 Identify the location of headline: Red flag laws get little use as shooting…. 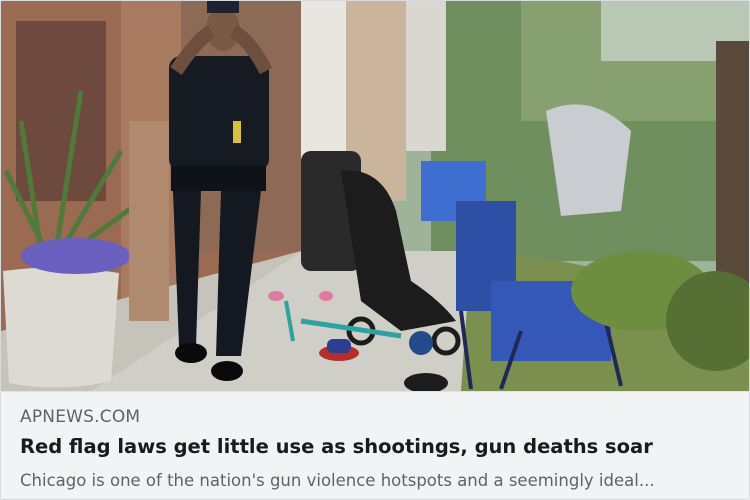
(336, 446).